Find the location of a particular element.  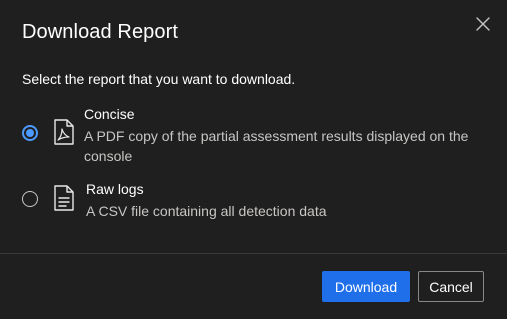

pdf-file-icon is located at coordinates (64, 132).